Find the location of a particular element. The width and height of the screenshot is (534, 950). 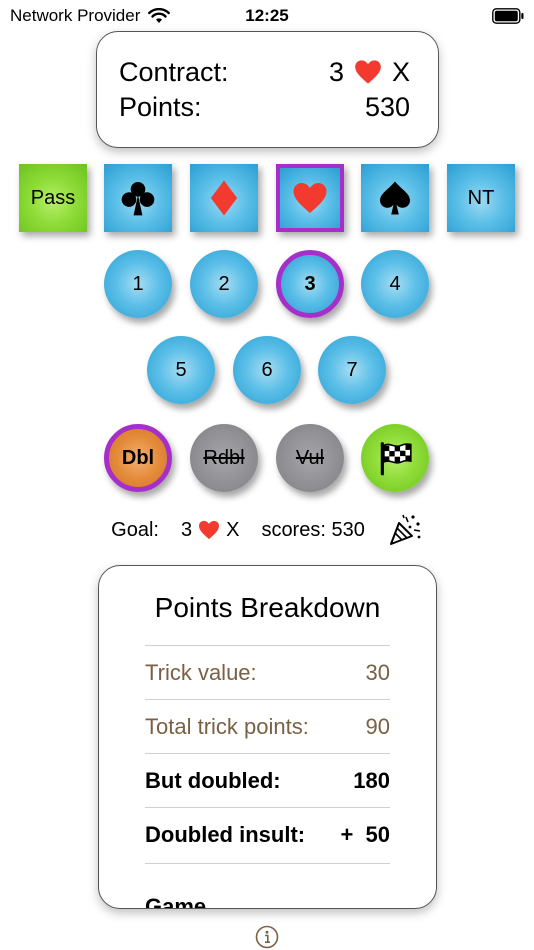

checkered-flag-icon is located at coordinates (396, 459).